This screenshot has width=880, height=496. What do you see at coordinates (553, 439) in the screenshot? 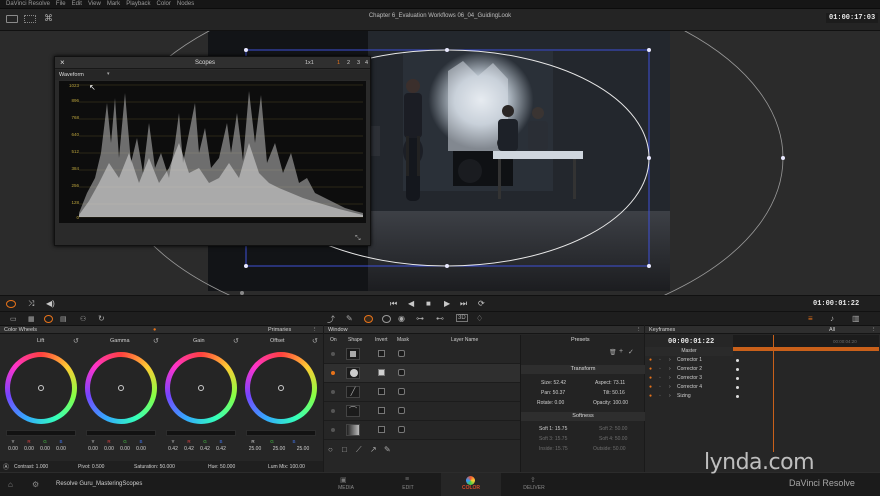
I see `soft3-value: Soft 3: 15.75` at bounding box center [553, 439].